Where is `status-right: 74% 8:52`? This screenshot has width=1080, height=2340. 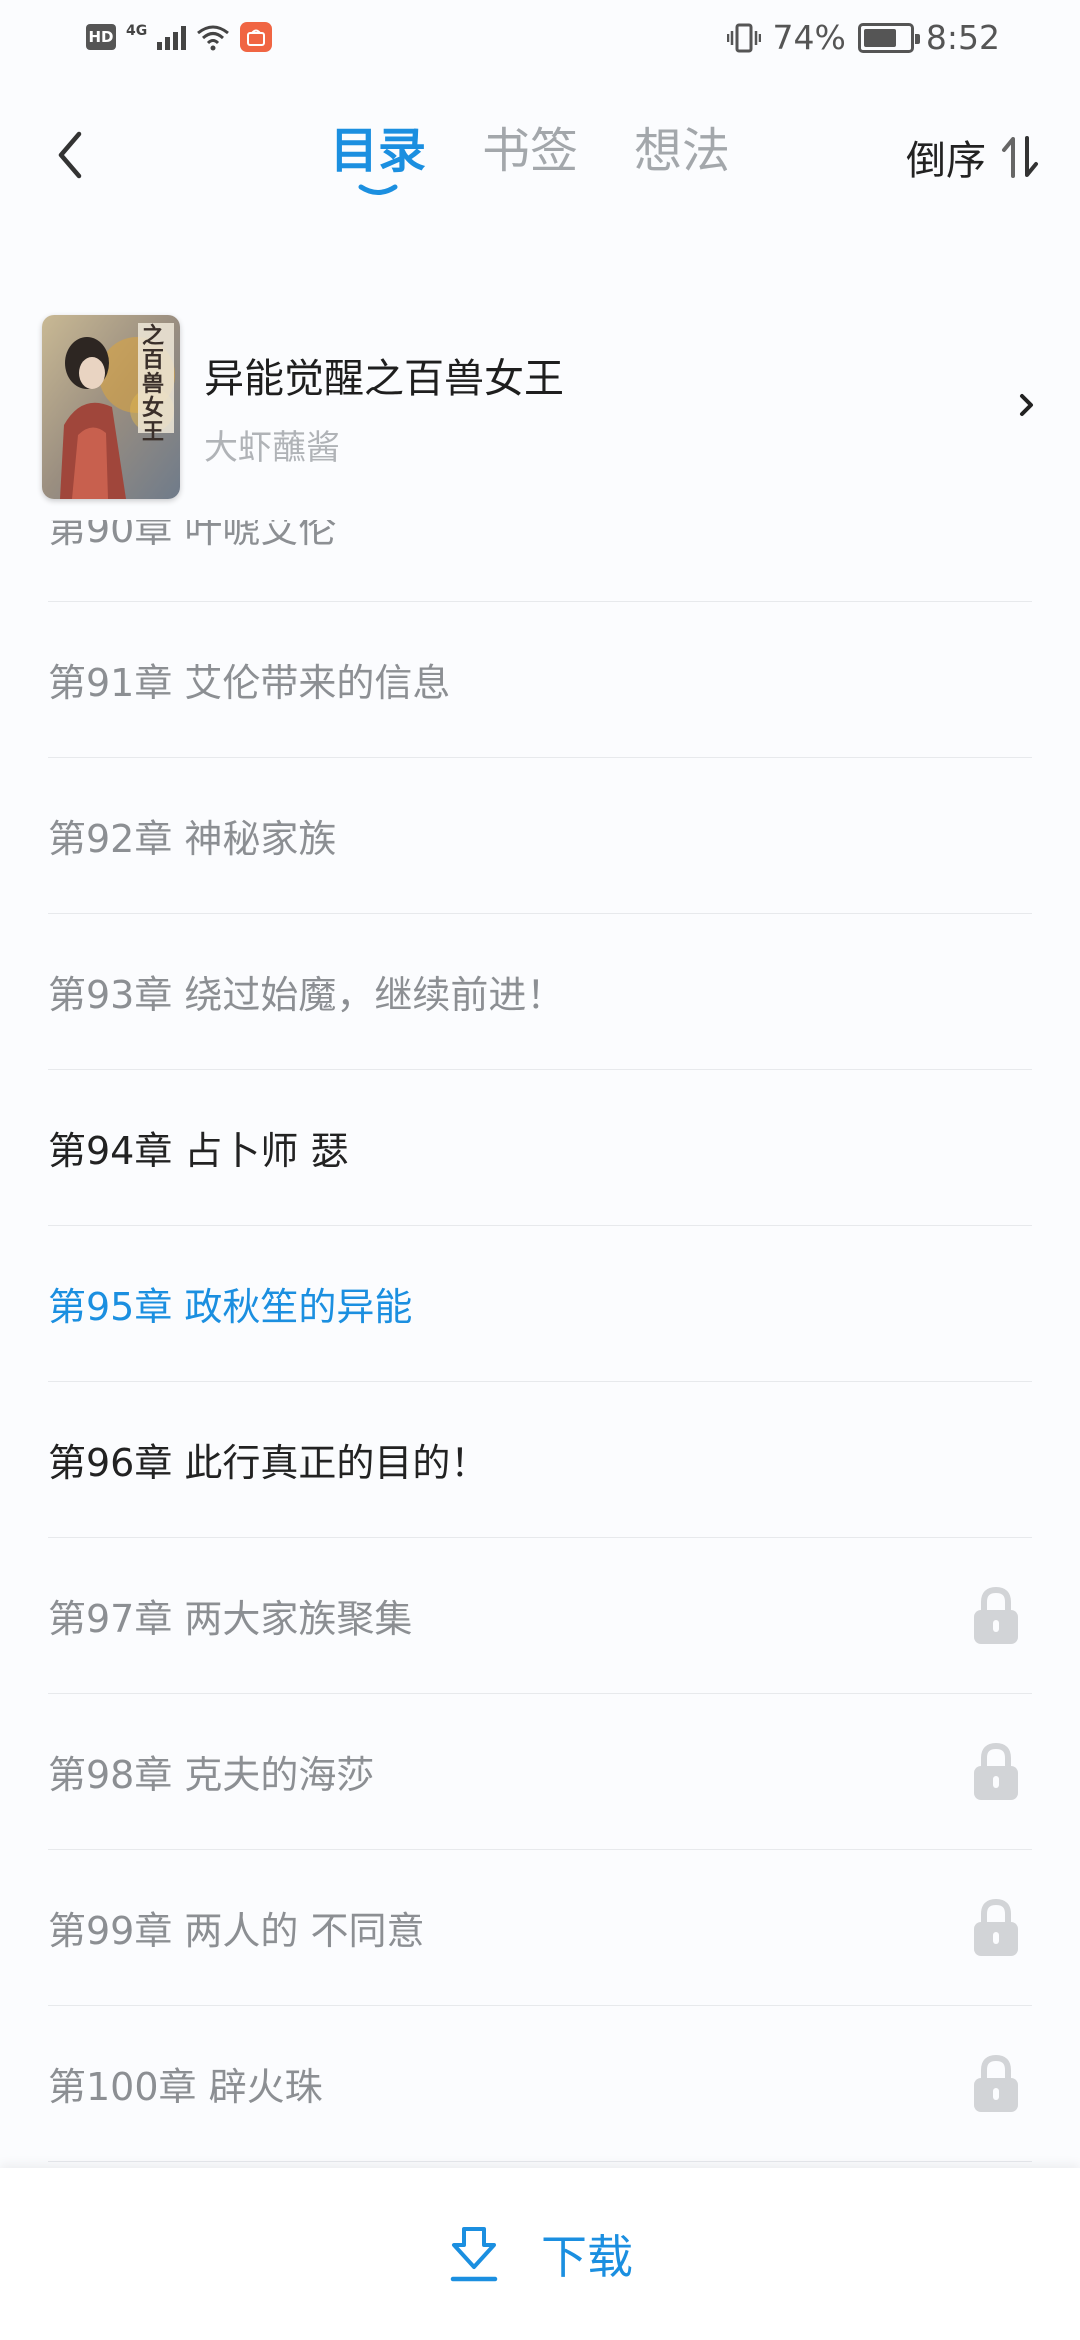
status-right: 74% 8:52 is located at coordinates (863, 37).